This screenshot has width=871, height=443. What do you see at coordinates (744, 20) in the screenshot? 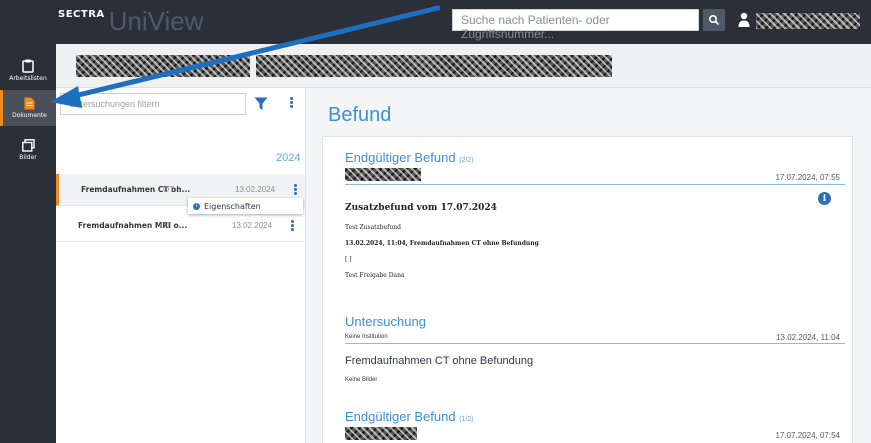
I see `user-icon` at bounding box center [744, 20].